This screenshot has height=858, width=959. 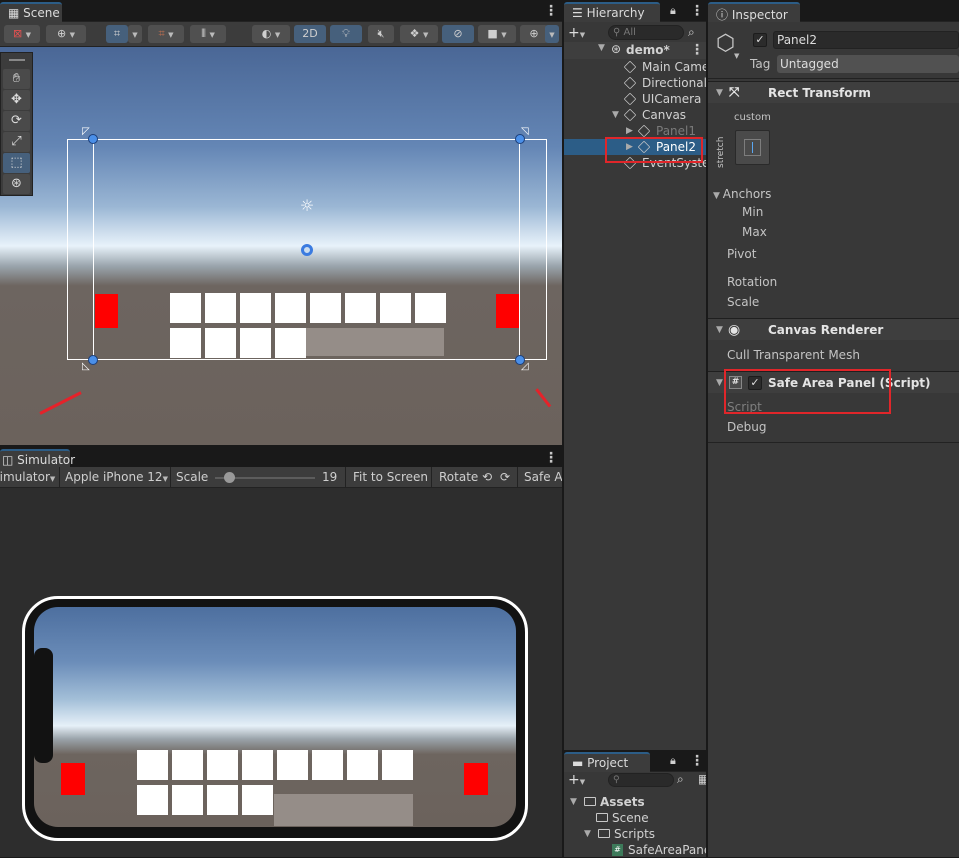 I want to click on anchors-arrow-icon: ▼, so click(x=718, y=196).